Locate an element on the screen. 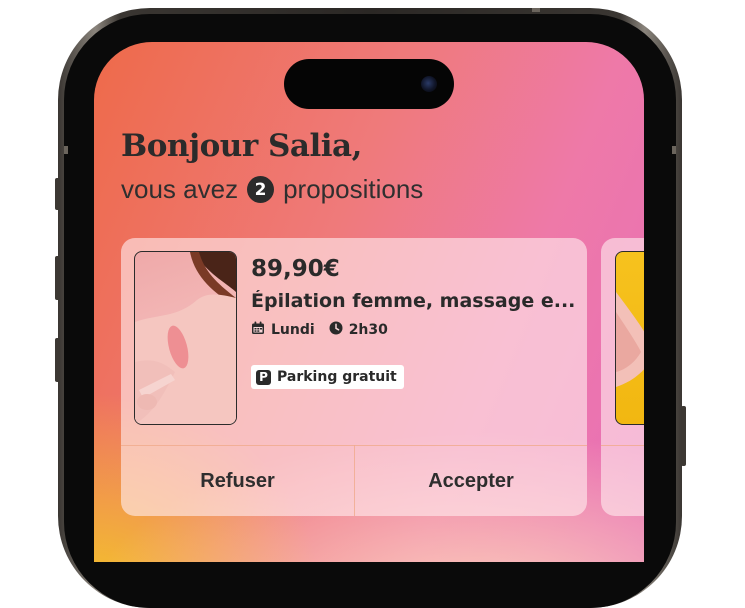 This screenshot has height=608, width=745. front-camera is located at coordinates (429, 84).